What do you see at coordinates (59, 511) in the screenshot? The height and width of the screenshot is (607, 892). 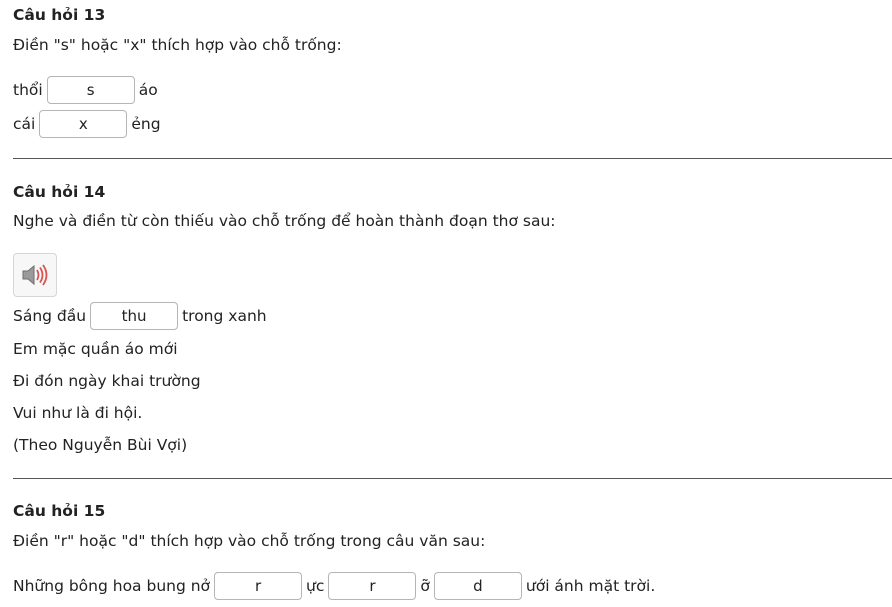 I see `question-15-title: Câu hỏi 15` at bounding box center [59, 511].